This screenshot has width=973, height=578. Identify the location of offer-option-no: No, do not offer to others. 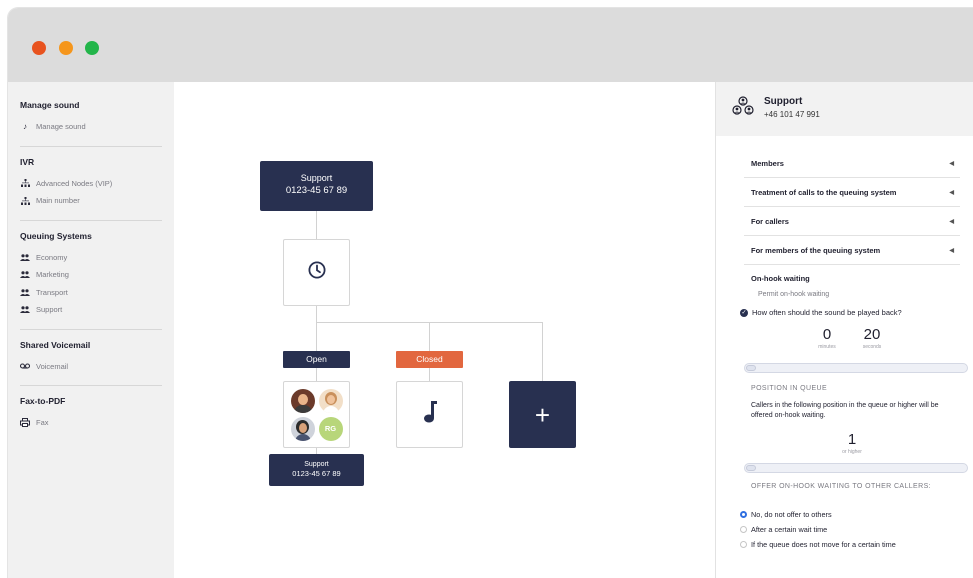
(786, 514).